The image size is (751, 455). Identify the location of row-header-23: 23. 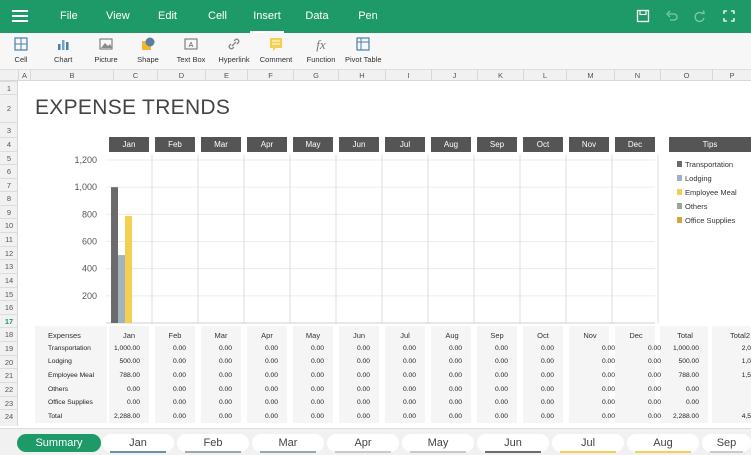
(9, 402).